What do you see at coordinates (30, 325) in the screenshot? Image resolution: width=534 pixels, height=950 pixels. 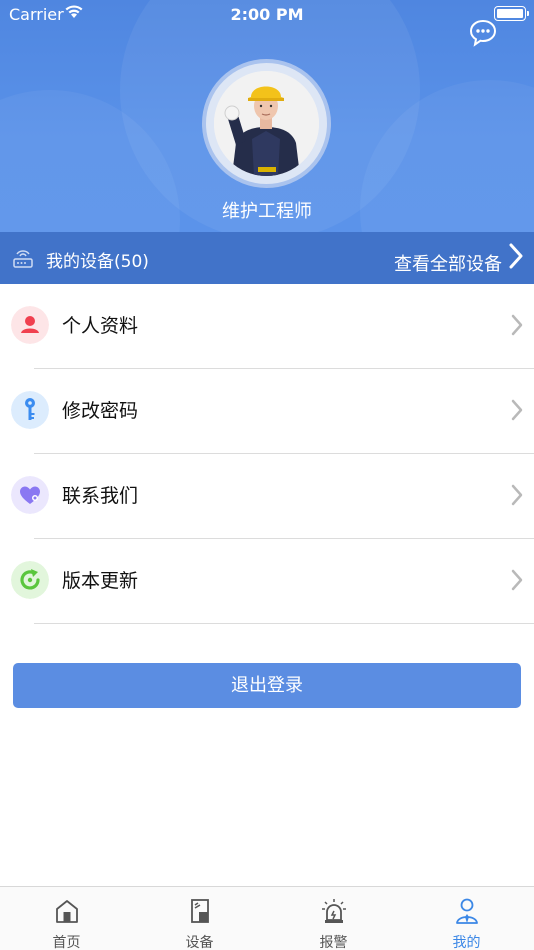 I see `person-icon` at bounding box center [30, 325].